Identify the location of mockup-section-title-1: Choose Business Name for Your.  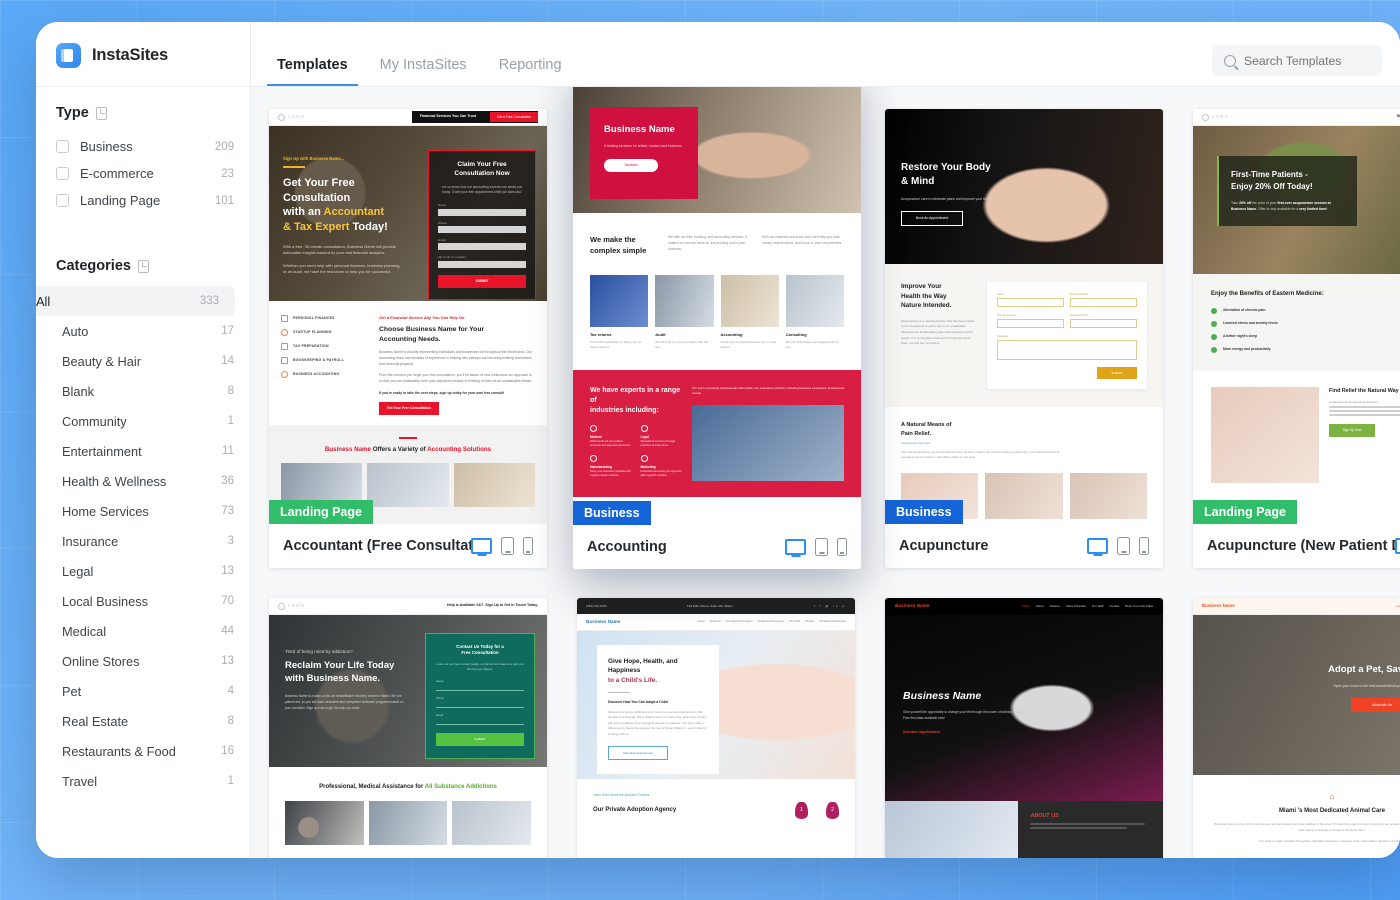
(432, 329).